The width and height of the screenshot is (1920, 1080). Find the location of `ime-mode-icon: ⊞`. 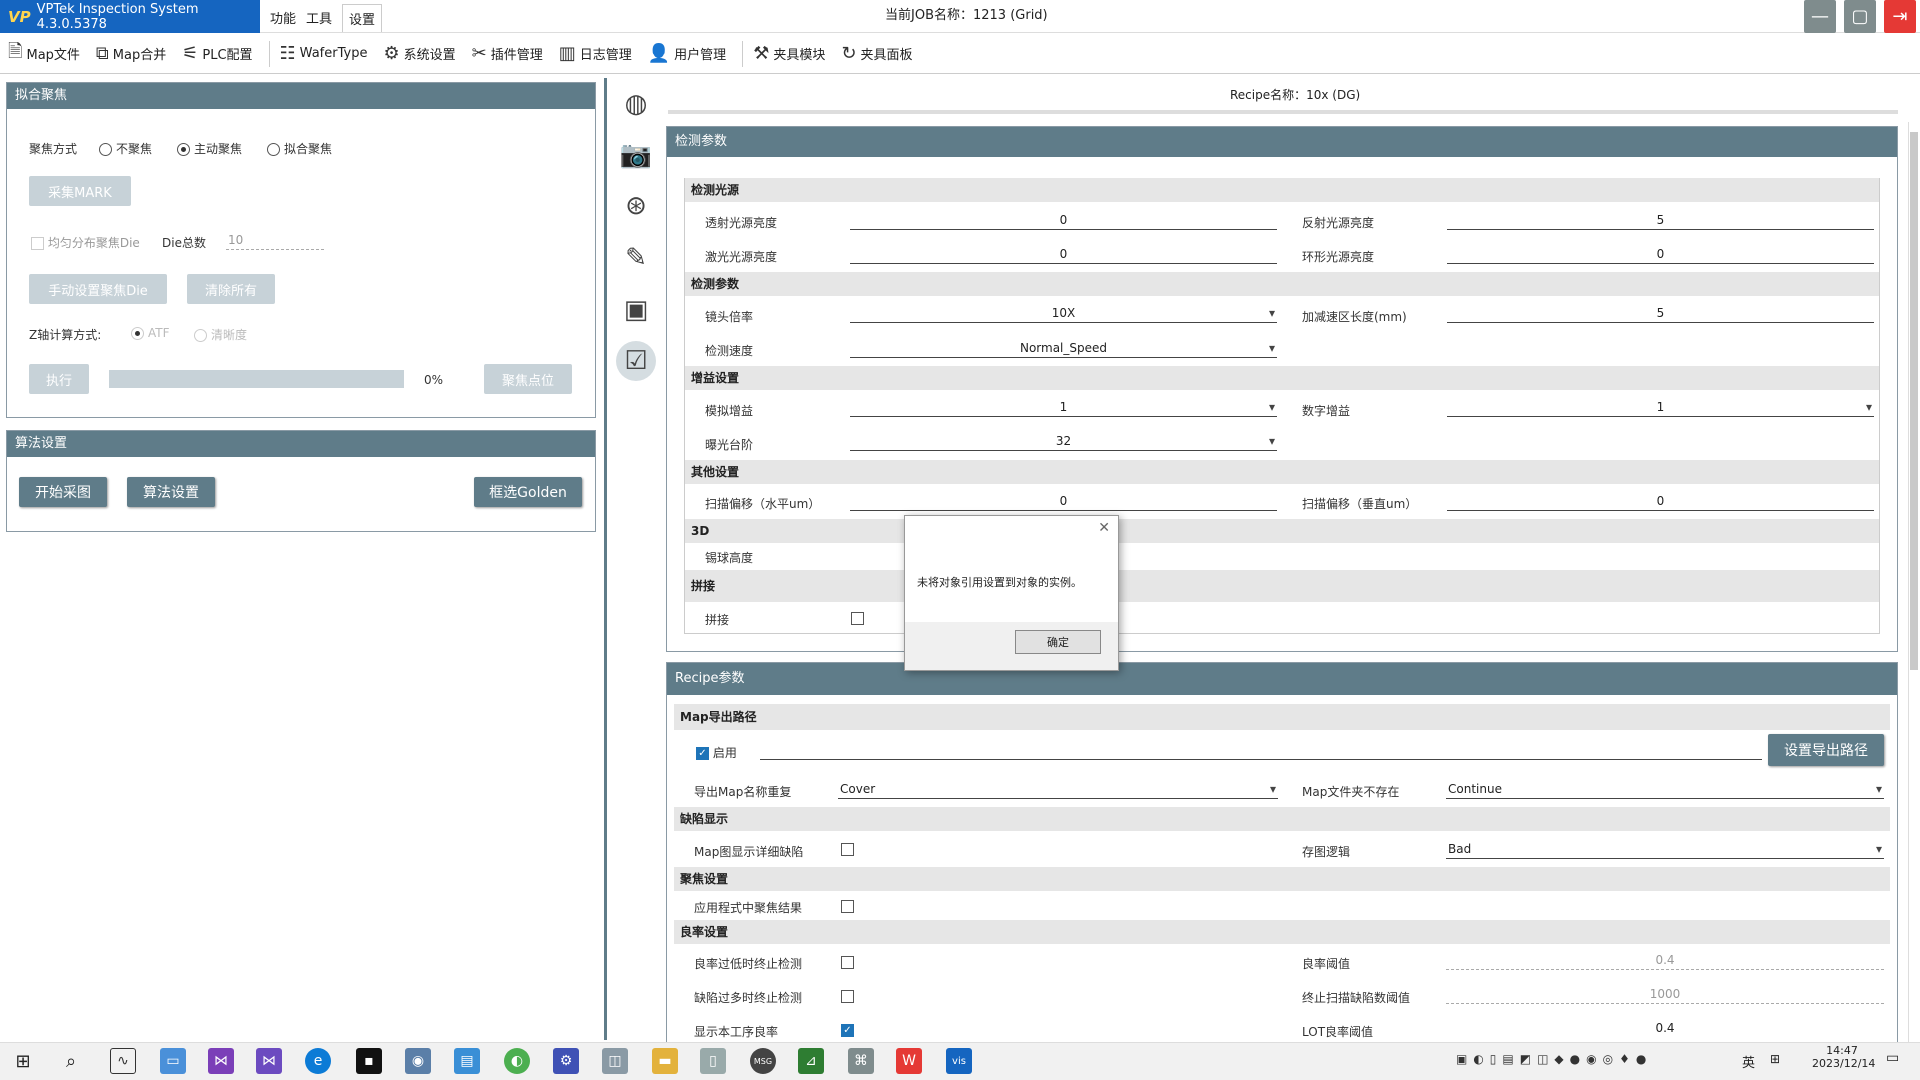

ime-mode-icon: ⊞ is located at coordinates (1775, 1059).